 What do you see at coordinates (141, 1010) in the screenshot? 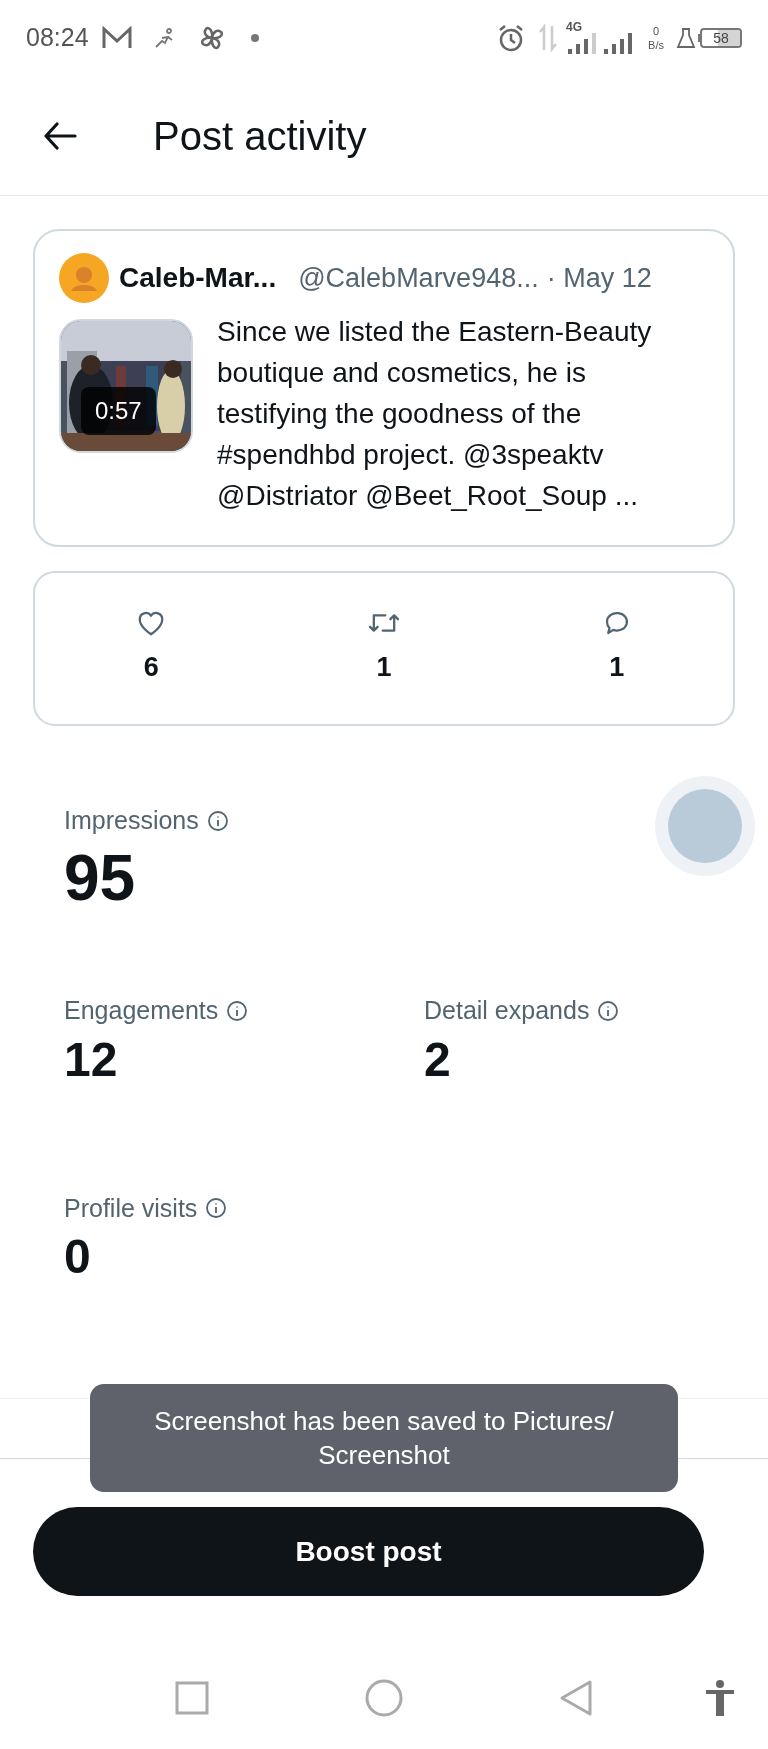
I see `metric-label: Engagements` at bounding box center [141, 1010].